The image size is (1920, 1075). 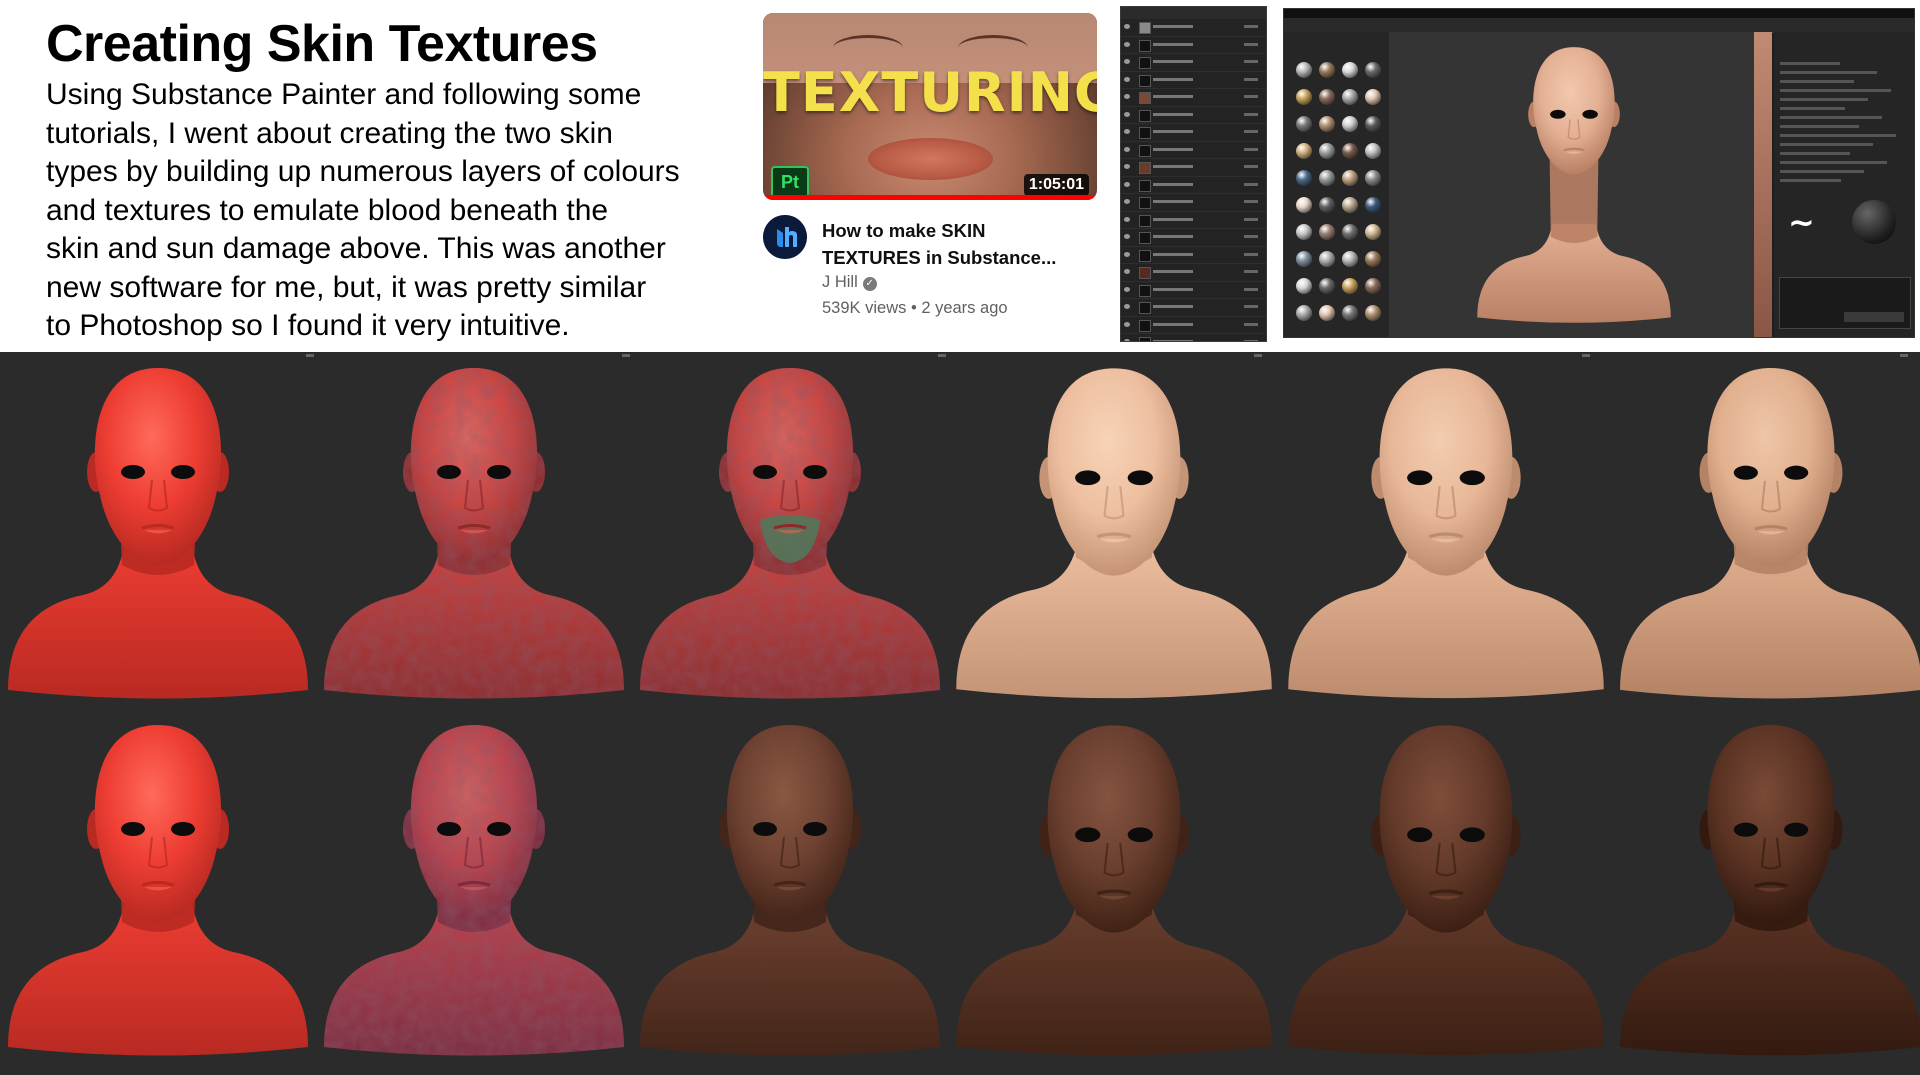 What do you see at coordinates (930, 92) in the screenshot?
I see `thumbnail-title-word: TEXTURING` at bounding box center [930, 92].